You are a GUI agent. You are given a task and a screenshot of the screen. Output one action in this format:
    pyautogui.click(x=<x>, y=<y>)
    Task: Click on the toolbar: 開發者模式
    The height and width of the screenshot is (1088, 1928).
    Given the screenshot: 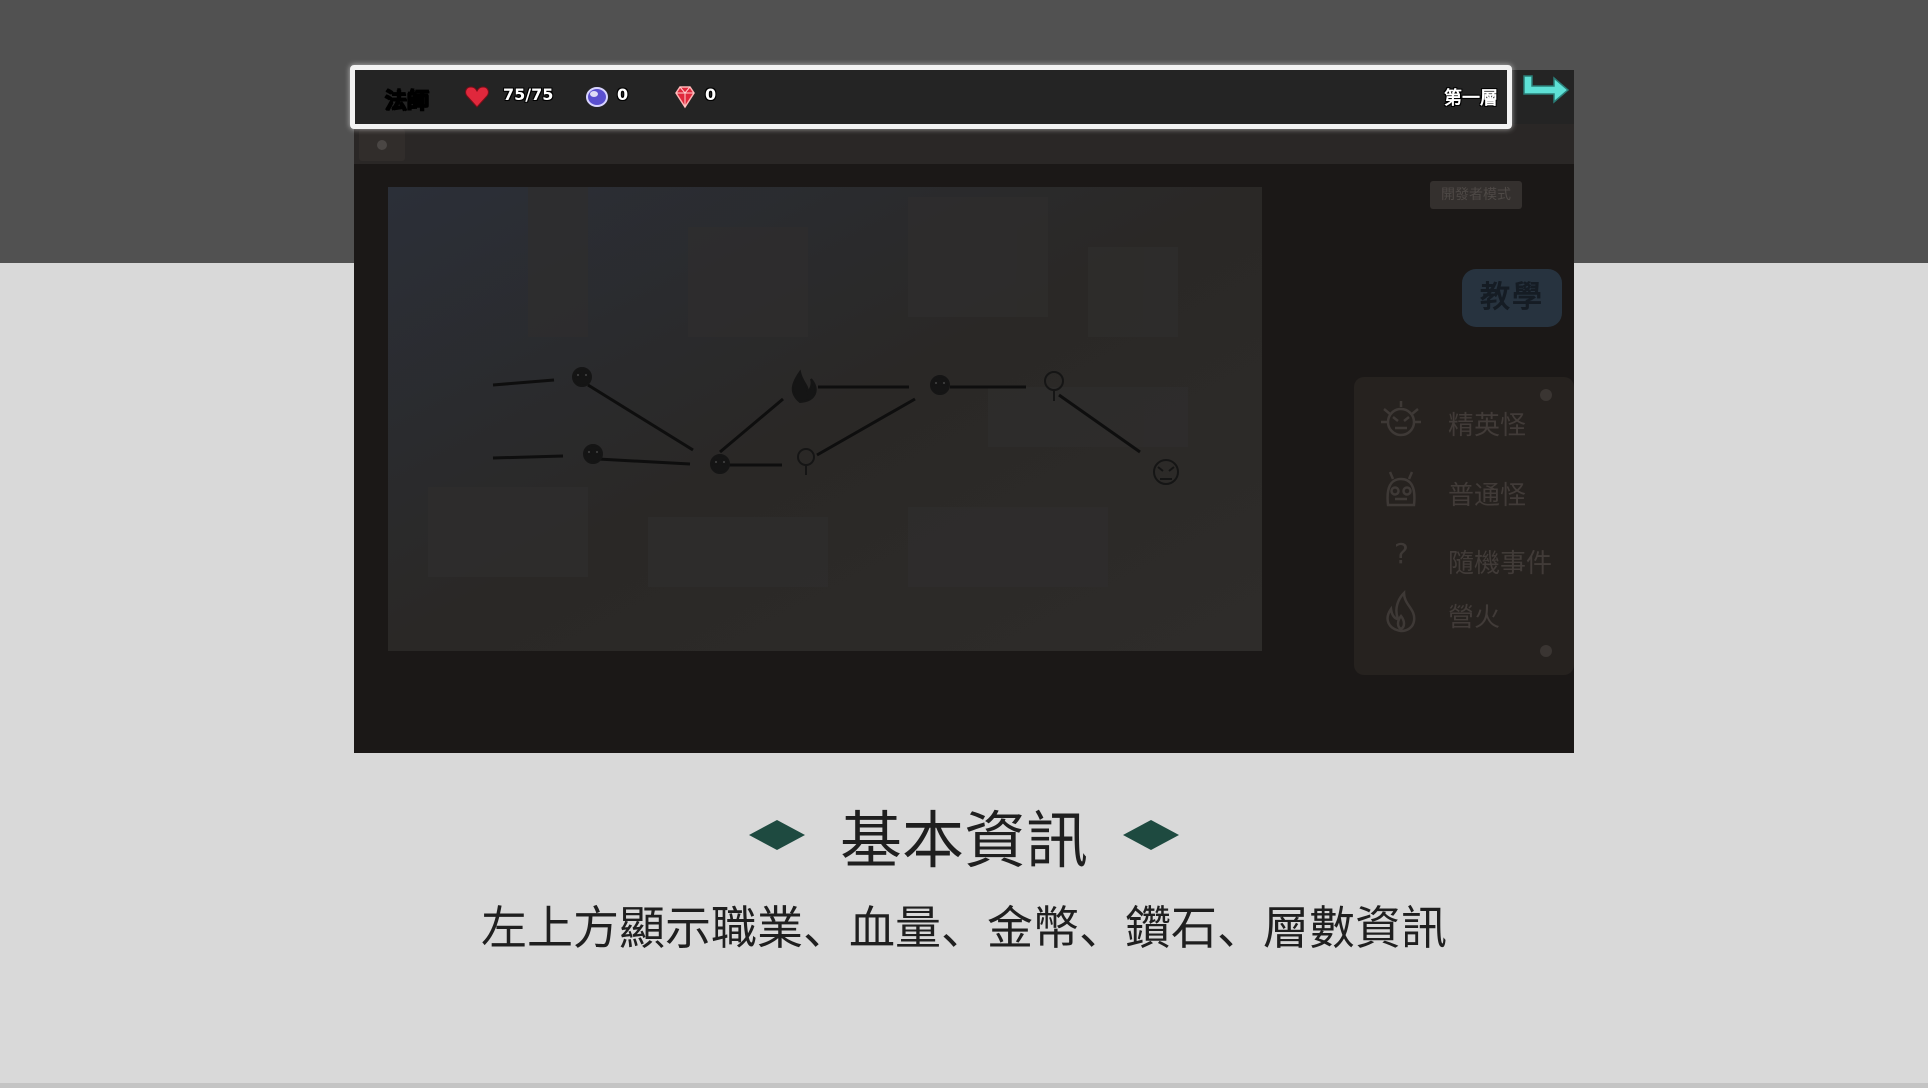 What is the action you would take?
    pyautogui.click(x=964, y=166)
    